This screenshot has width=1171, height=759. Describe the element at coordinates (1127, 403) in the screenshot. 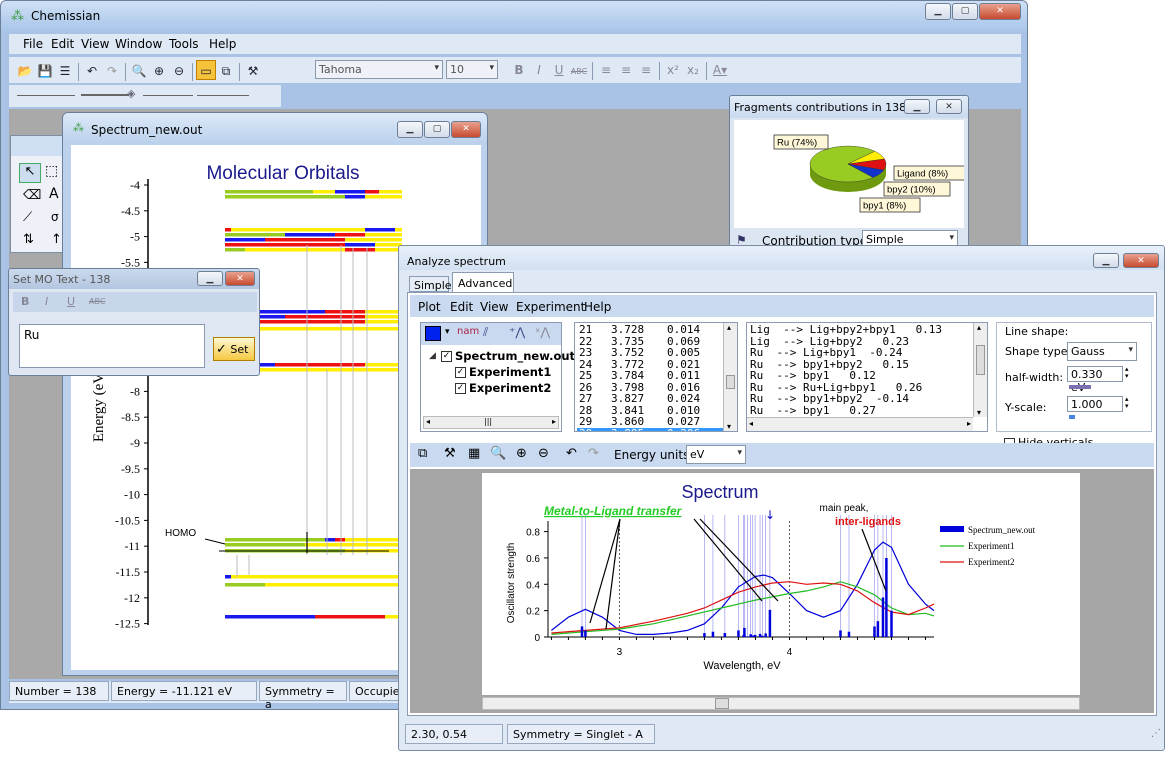

I see `yscale-spinner: ▴ ▾` at that location.